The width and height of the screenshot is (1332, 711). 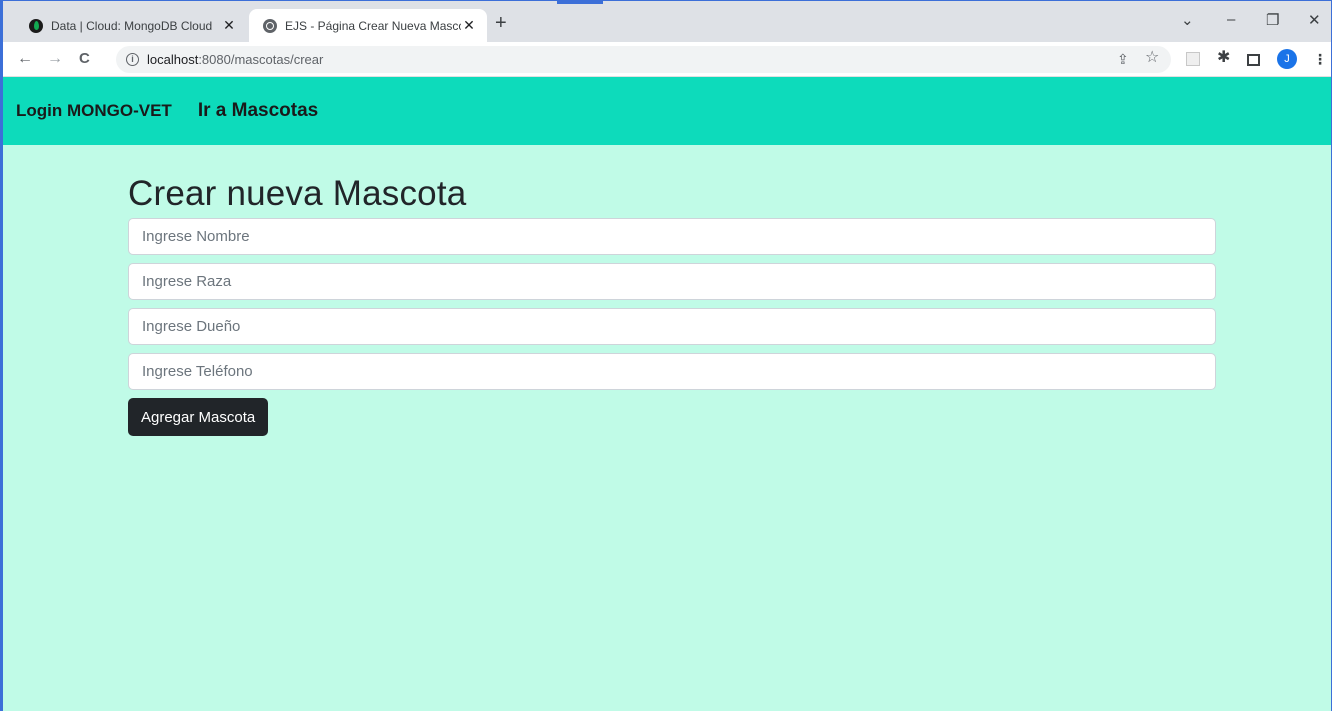 I want to click on dueno-input, so click(x=672, y=326).